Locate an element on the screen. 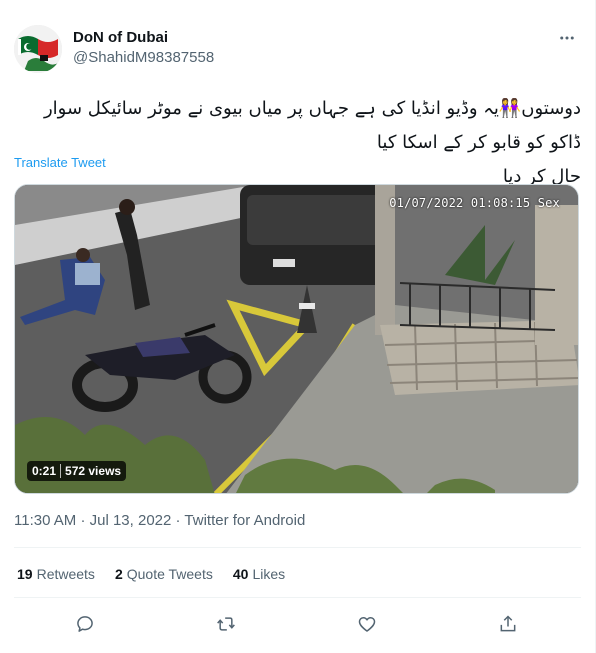  tweet-date: Jul 13, 2022 is located at coordinates (131, 520).